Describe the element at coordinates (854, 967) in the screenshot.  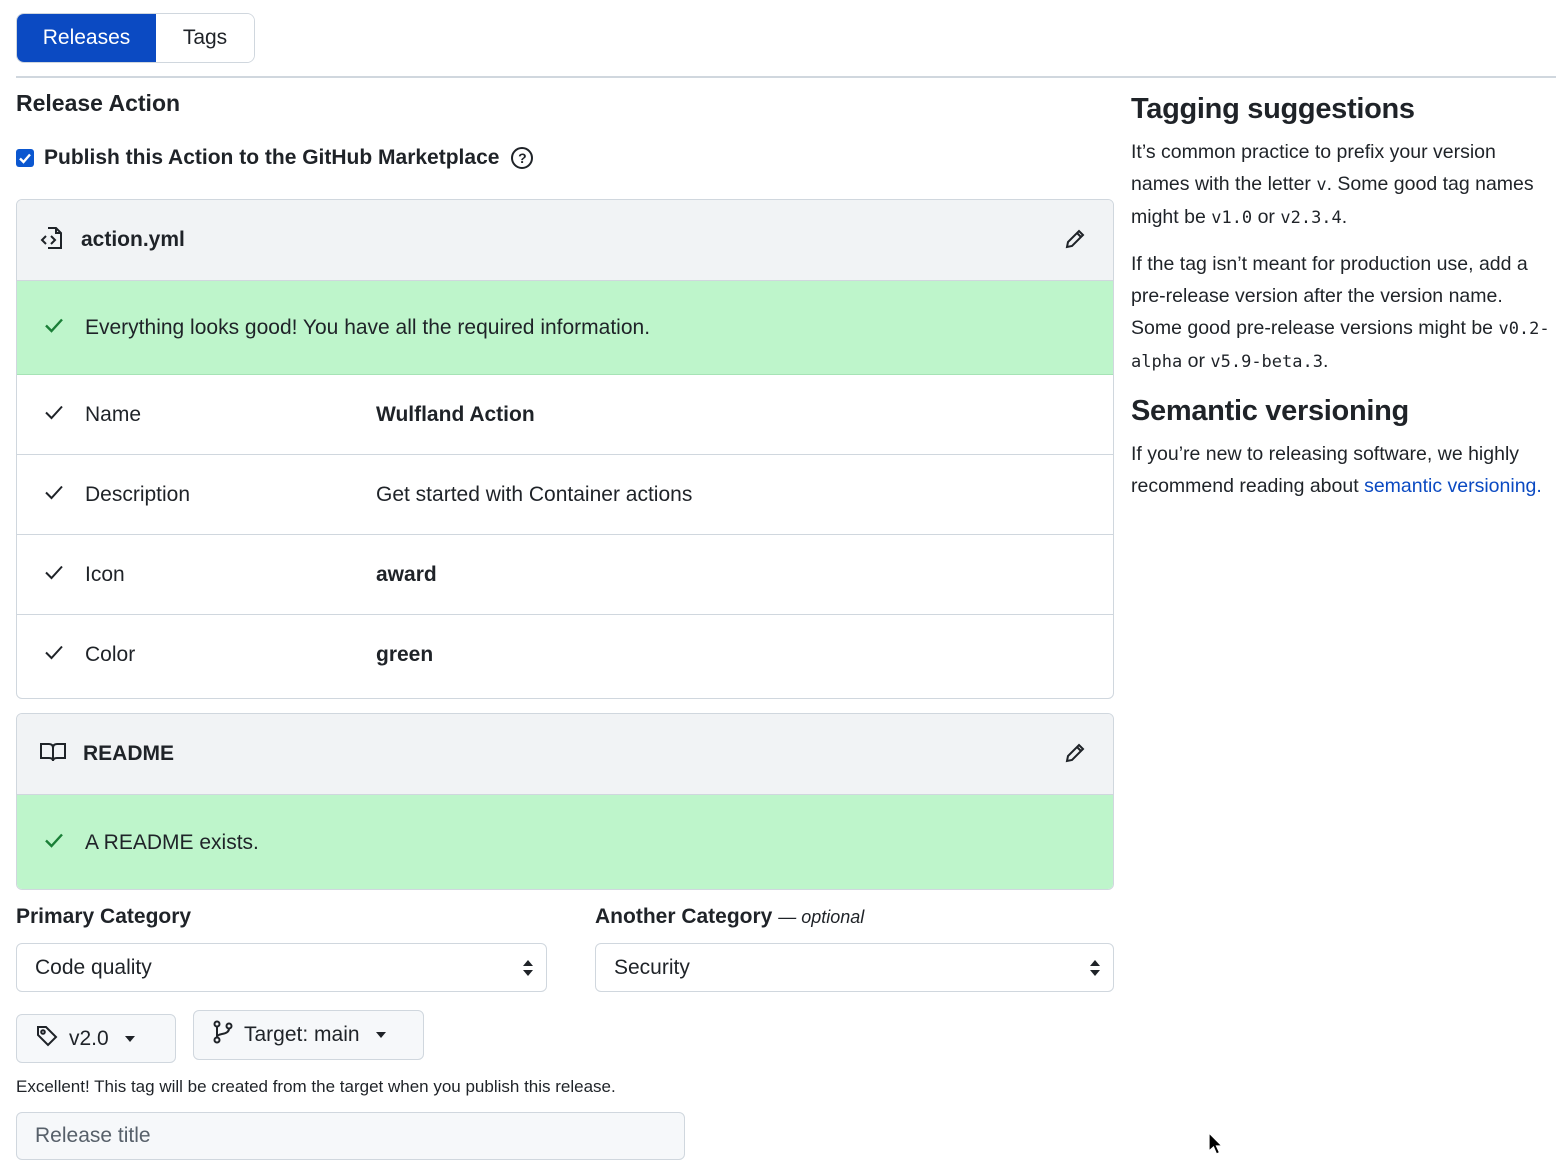
I see `another-category-select: Security` at that location.